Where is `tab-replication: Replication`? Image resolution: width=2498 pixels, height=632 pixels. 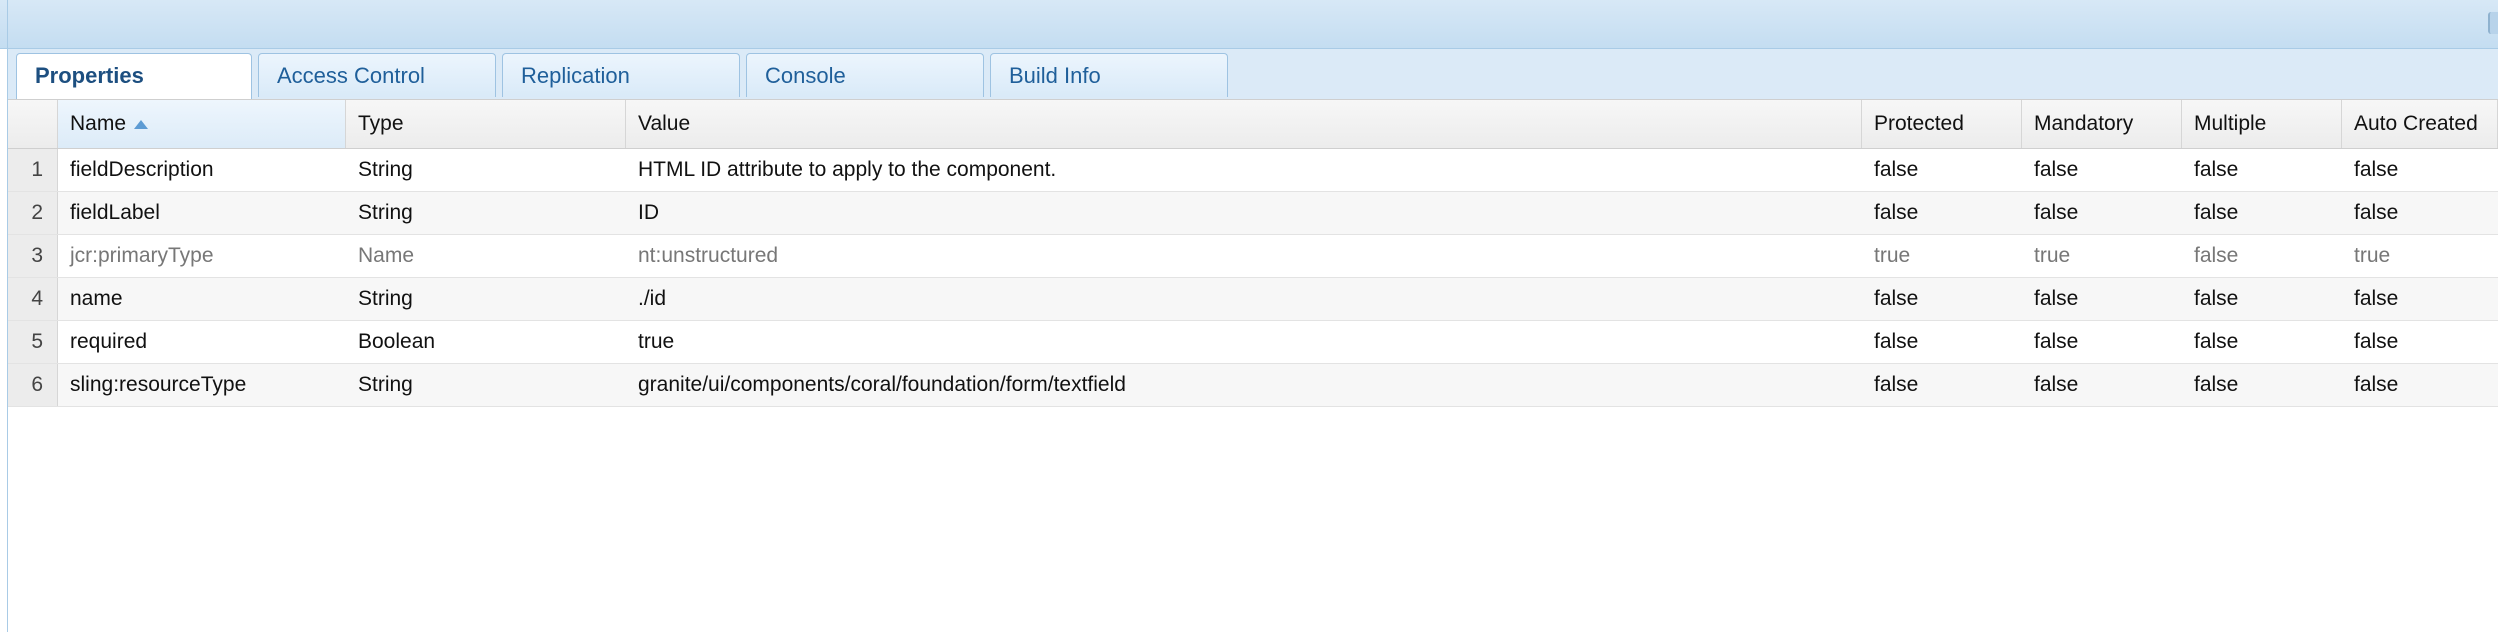
tab-replication: Replication is located at coordinates (621, 75).